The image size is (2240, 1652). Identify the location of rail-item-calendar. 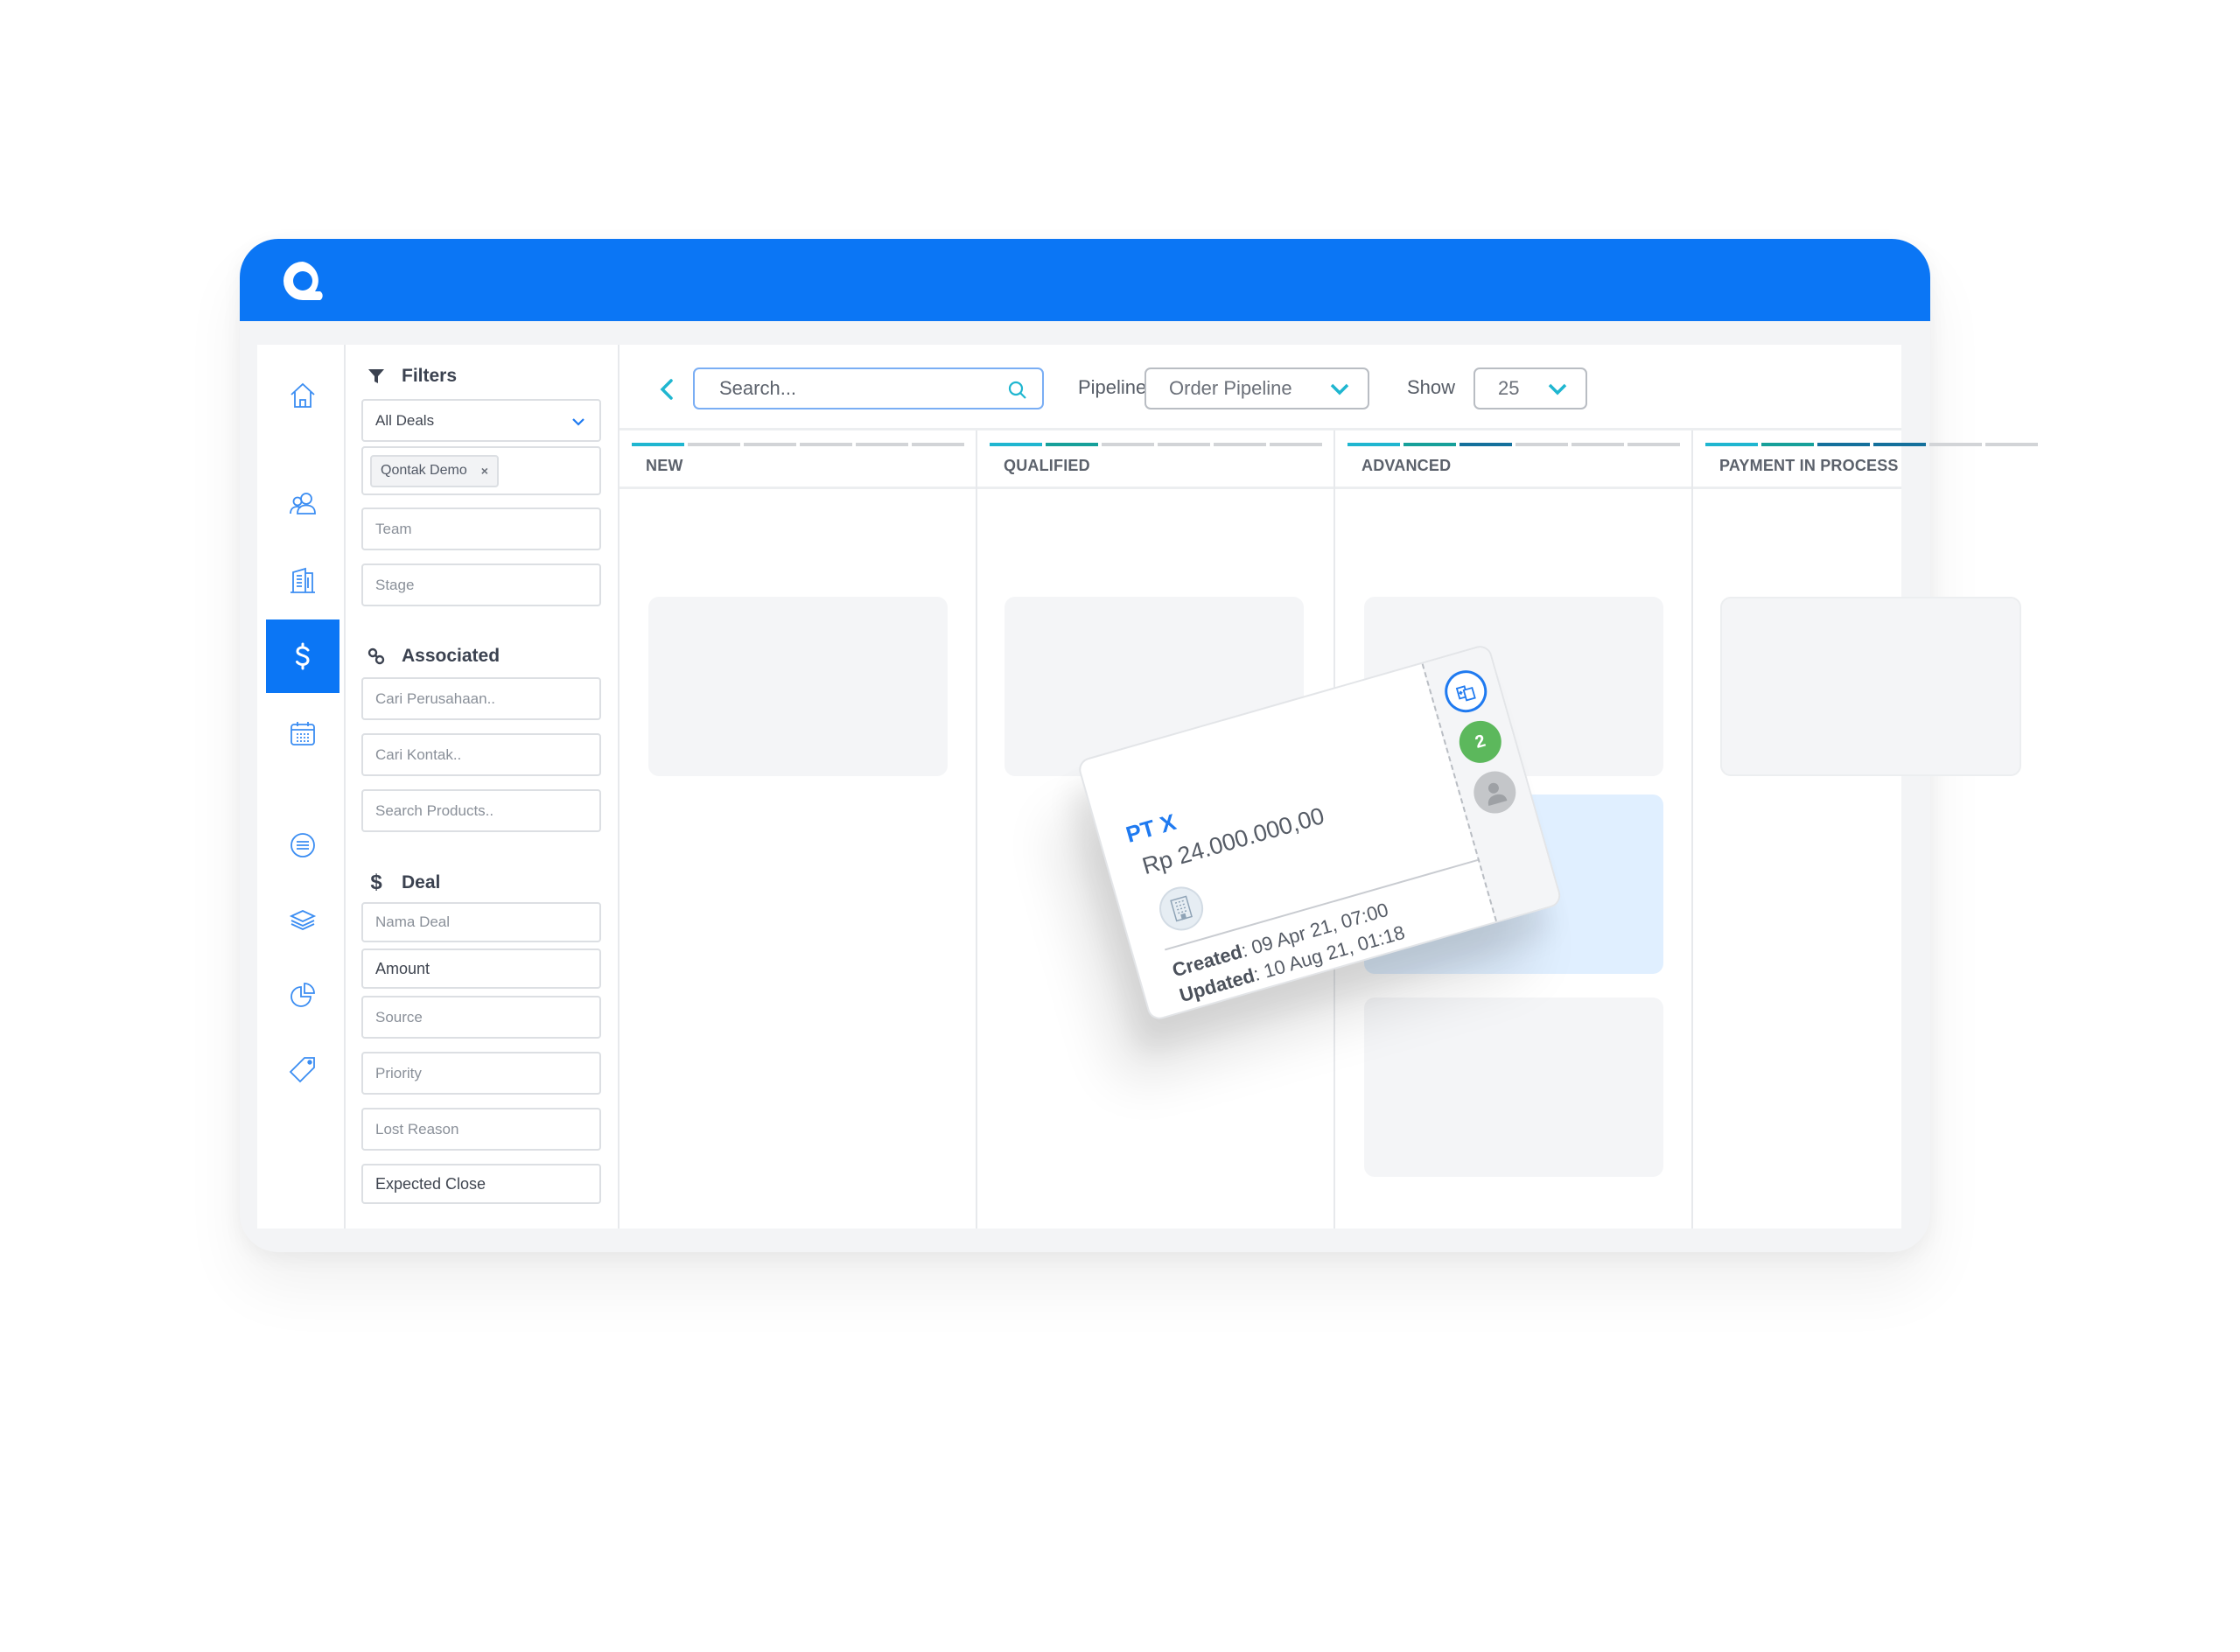
(303, 733).